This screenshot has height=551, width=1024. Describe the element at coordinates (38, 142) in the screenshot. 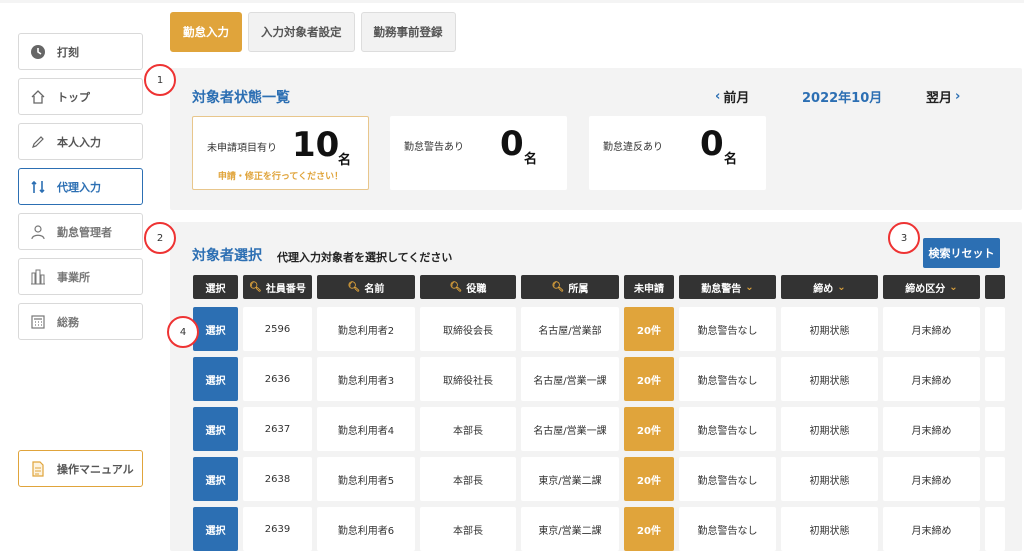

I see `pencil-icon` at that location.